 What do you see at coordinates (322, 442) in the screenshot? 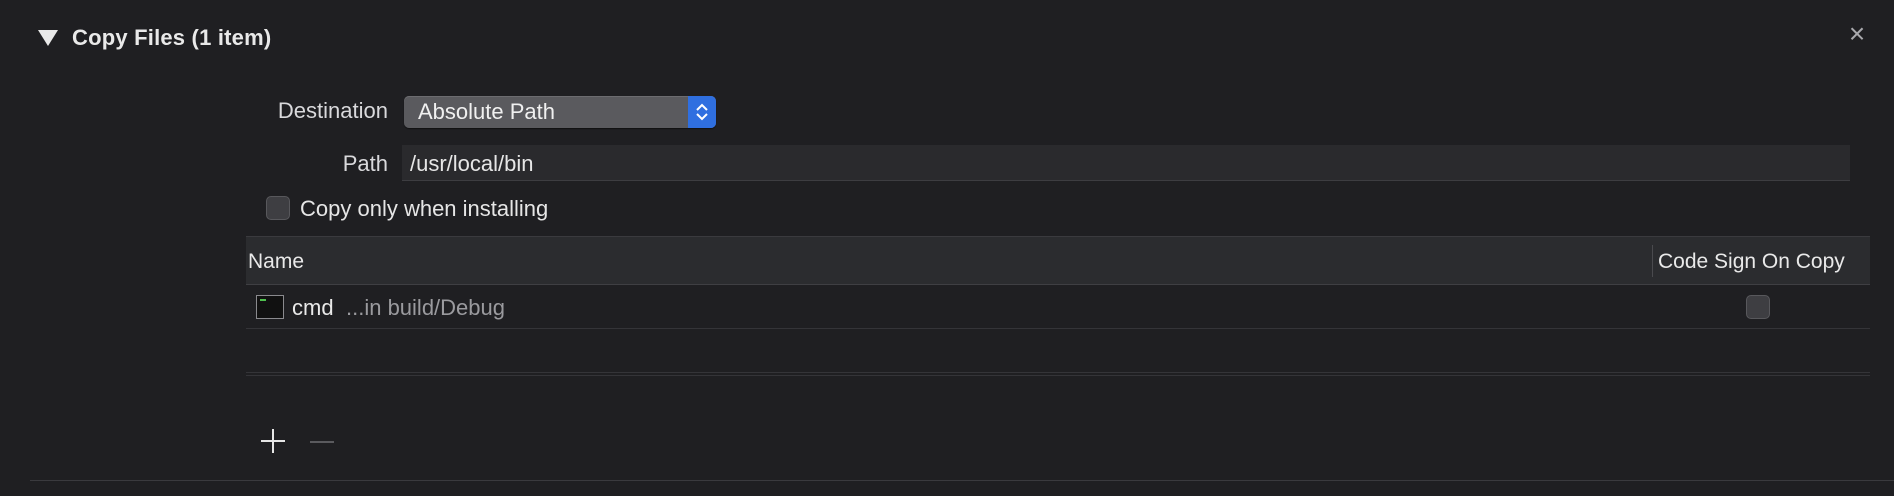
I see `minus-icon` at bounding box center [322, 442].